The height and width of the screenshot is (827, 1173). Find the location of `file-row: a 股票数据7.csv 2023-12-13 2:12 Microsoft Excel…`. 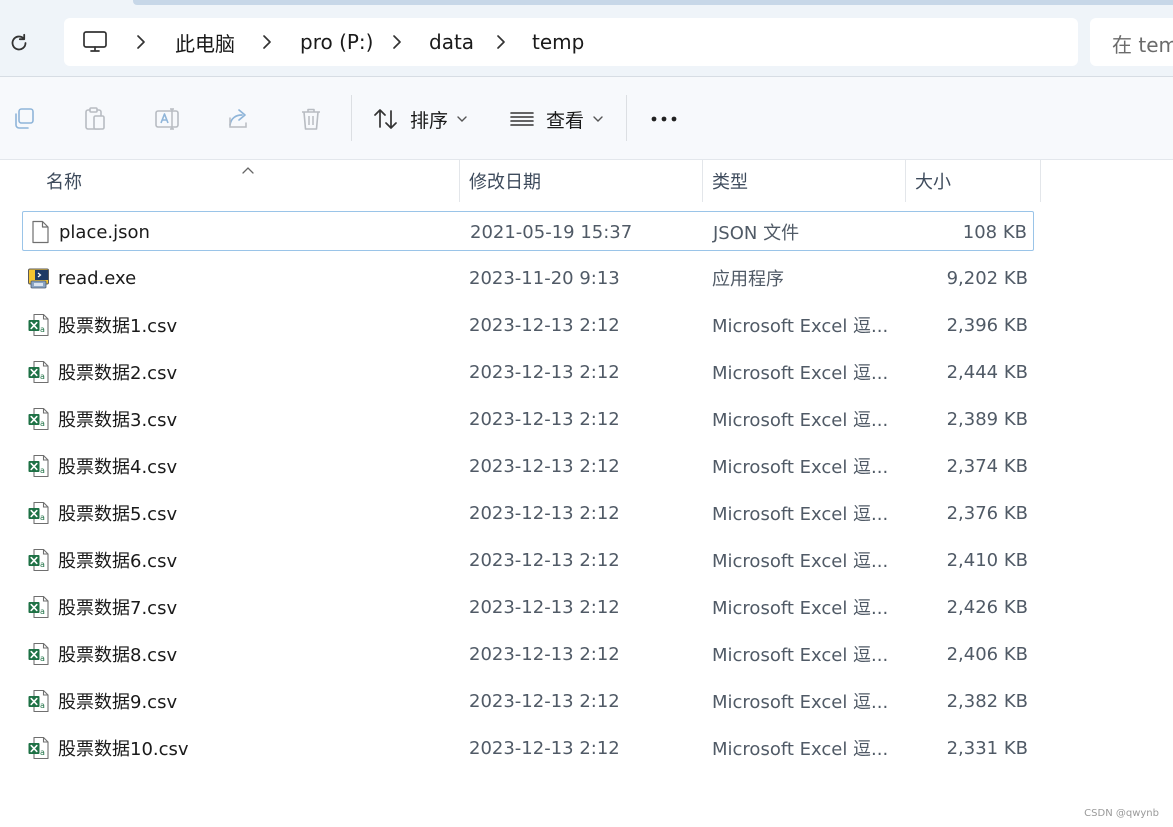

file-row: a 股票数据7.csv 2023-12-13 2:12 Microsoft Excel… is located at coordinates (528, 607).